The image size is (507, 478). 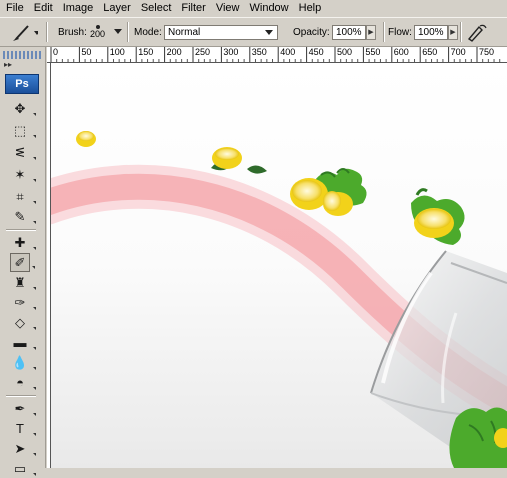 I want to click on opacity-slider-button: ▶, so click(x=371, y=32).